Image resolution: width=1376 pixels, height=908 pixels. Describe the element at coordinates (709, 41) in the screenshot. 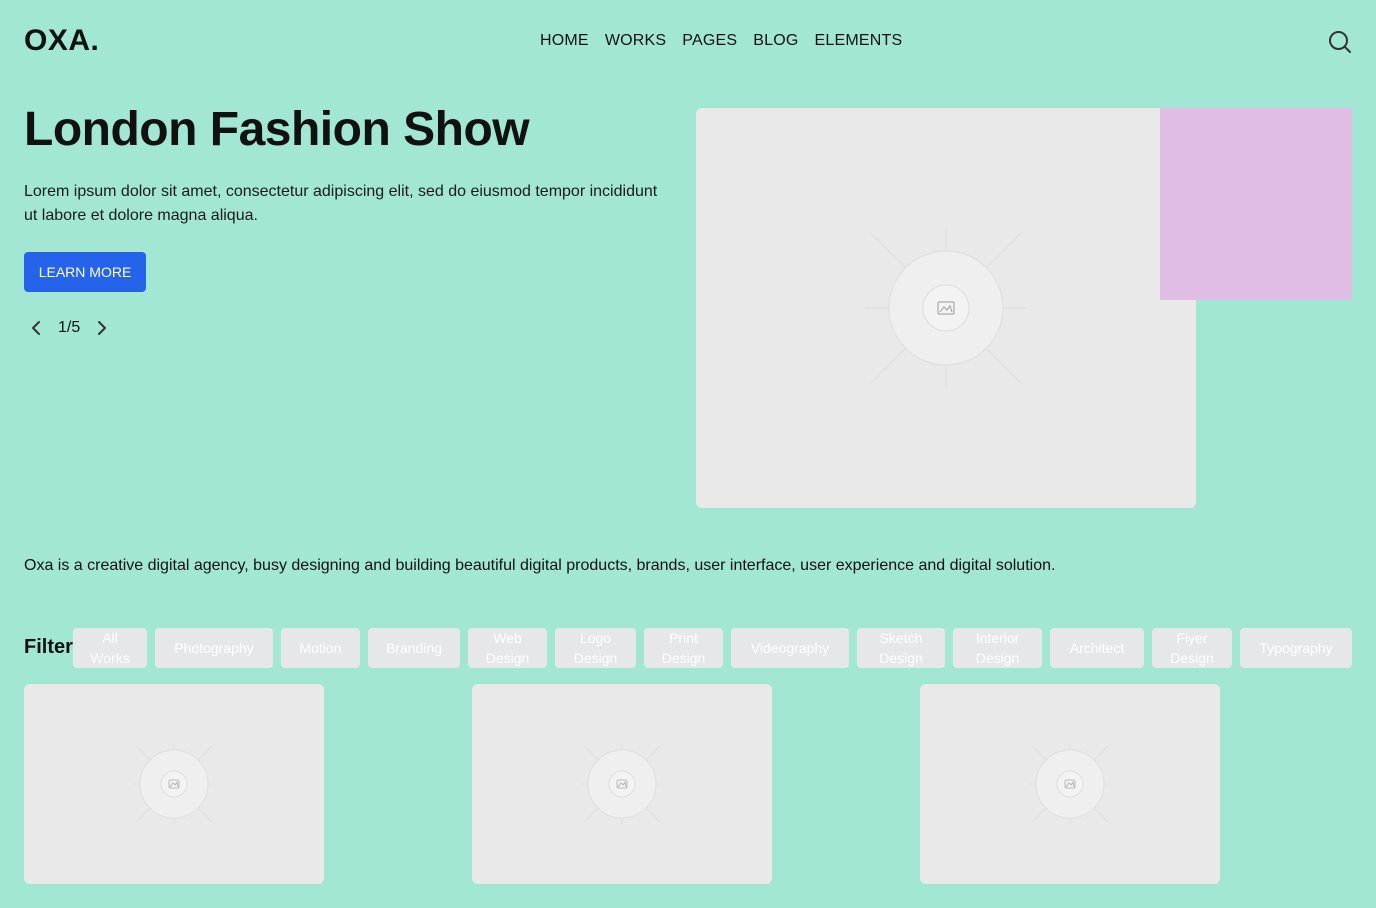

I see `nav-pages: PAGES` at that location.